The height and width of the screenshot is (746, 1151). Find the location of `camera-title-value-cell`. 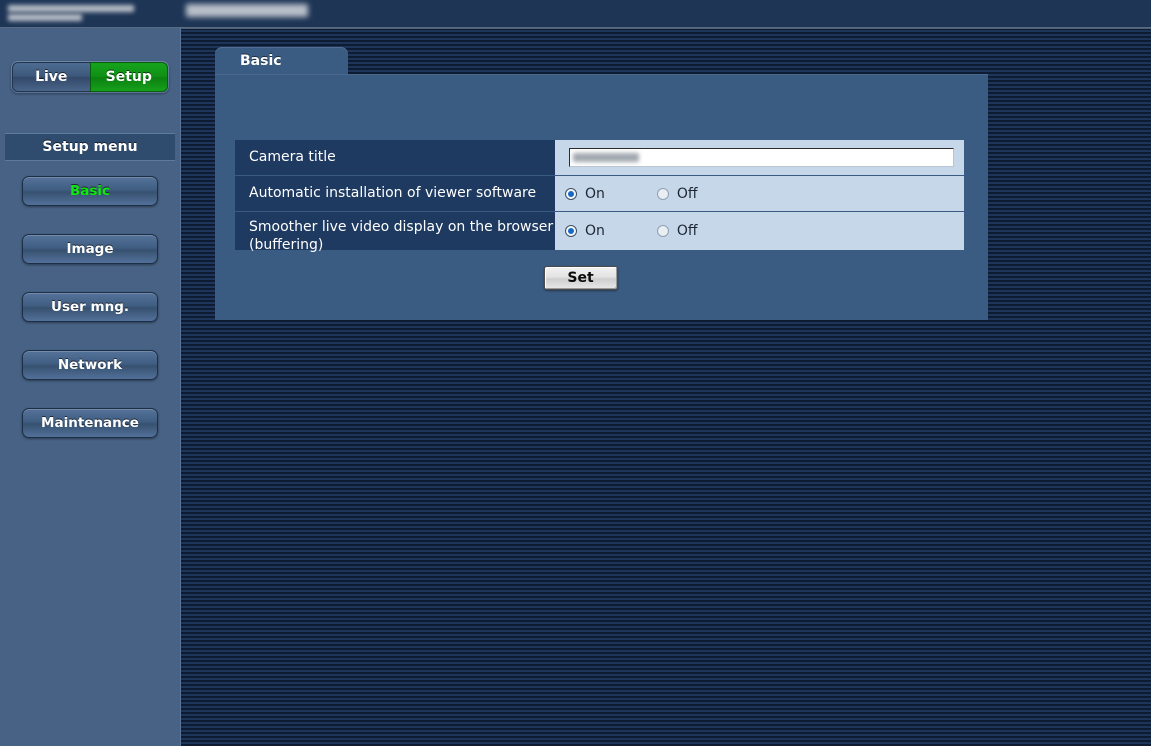

camera-title-value-cell is located at coordinates (759, 157).